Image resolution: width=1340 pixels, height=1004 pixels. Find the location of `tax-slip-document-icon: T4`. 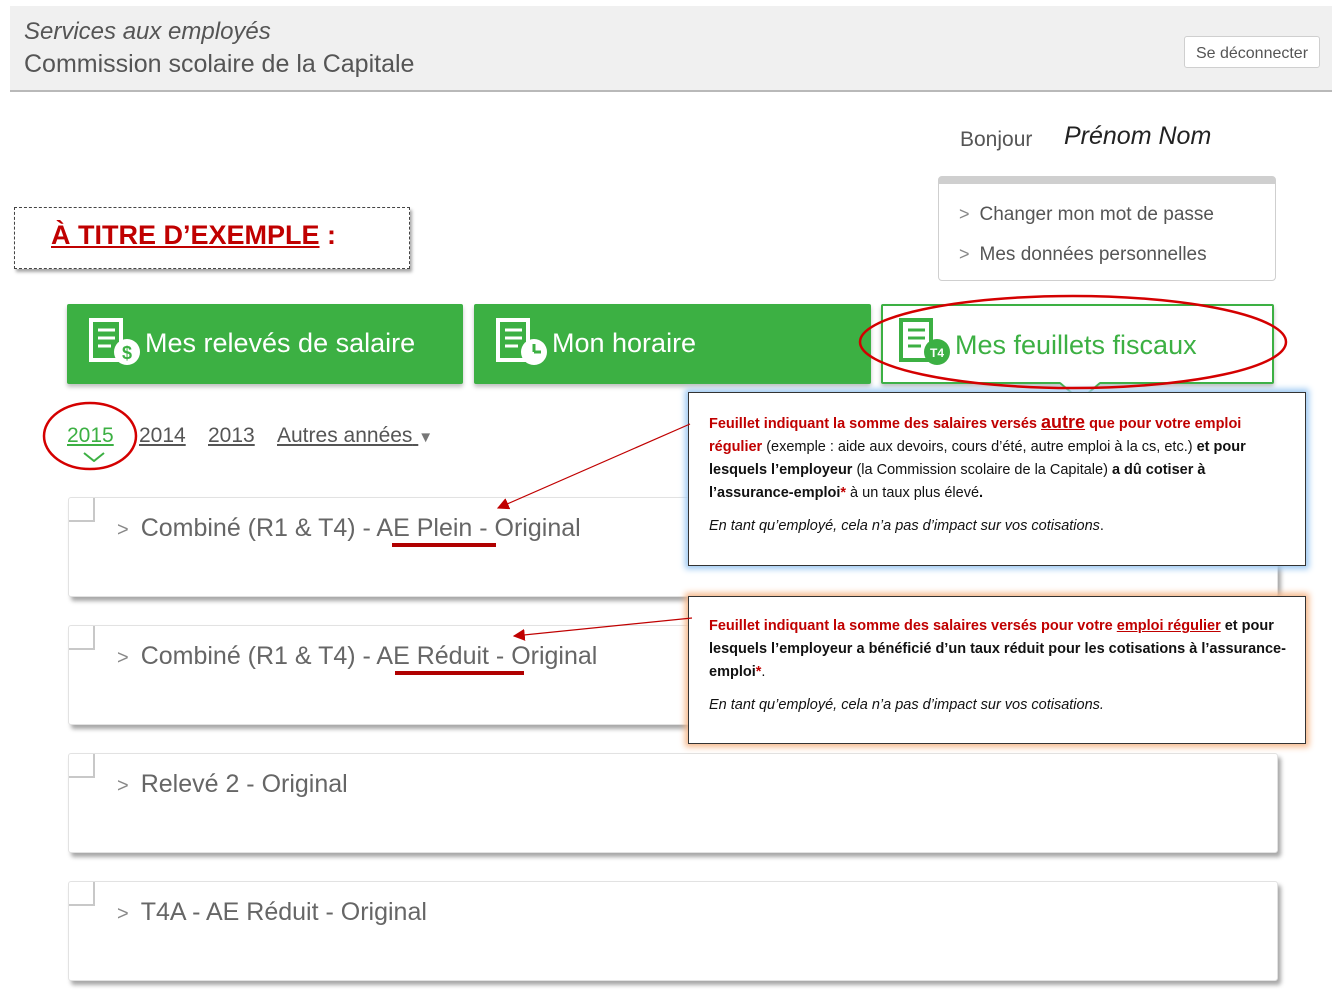

tax-slip-document-icon: T4 is located at coordinates (924, 341).